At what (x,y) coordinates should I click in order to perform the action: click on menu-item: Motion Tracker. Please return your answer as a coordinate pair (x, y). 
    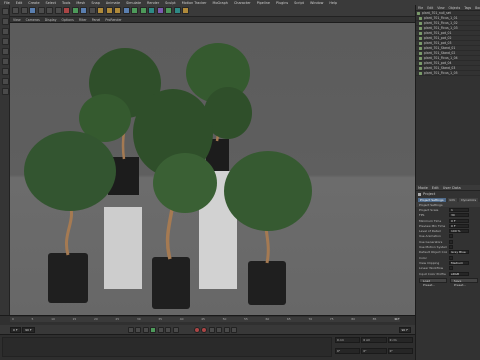
    Looking at the image, I should click on (194, 3).